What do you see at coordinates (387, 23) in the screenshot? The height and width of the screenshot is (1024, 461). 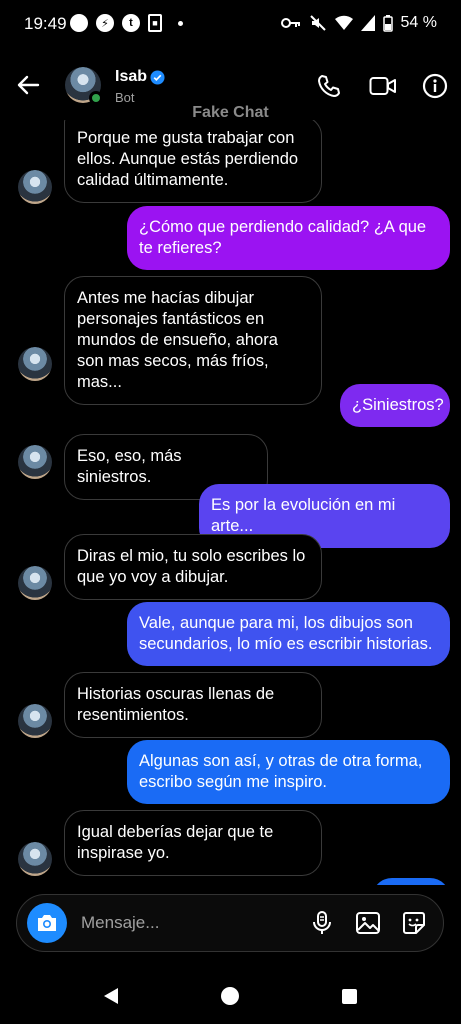 I see `battery-icon` at bounding box center [387, 23].